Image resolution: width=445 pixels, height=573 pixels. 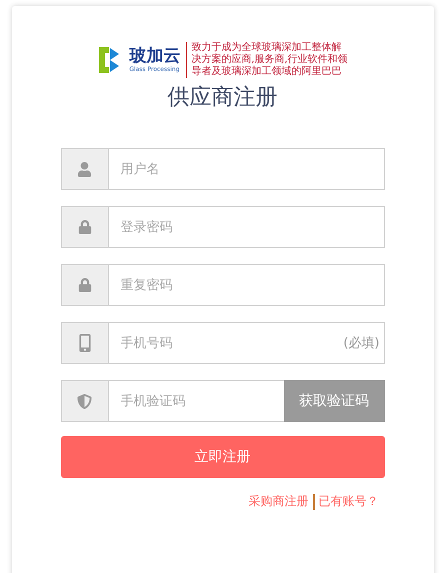 What do you see at coordinates (222, 401) in the screenshot?
I see `field-frame: 手机验证码 获取验证码` at bounding box center [222, 401].